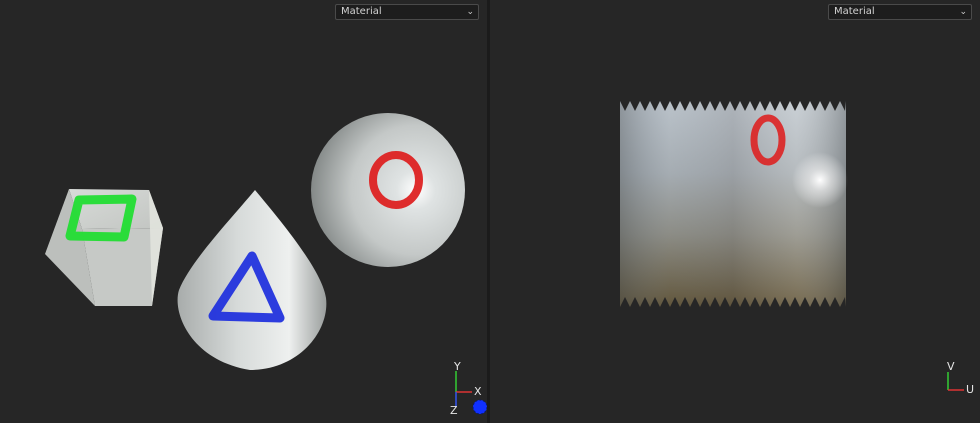 The width and height of the screenshot is (980, 423). Describe the element at coordinates (951, 366) in the screenshot. I see `axis-v-label: V` at that location.